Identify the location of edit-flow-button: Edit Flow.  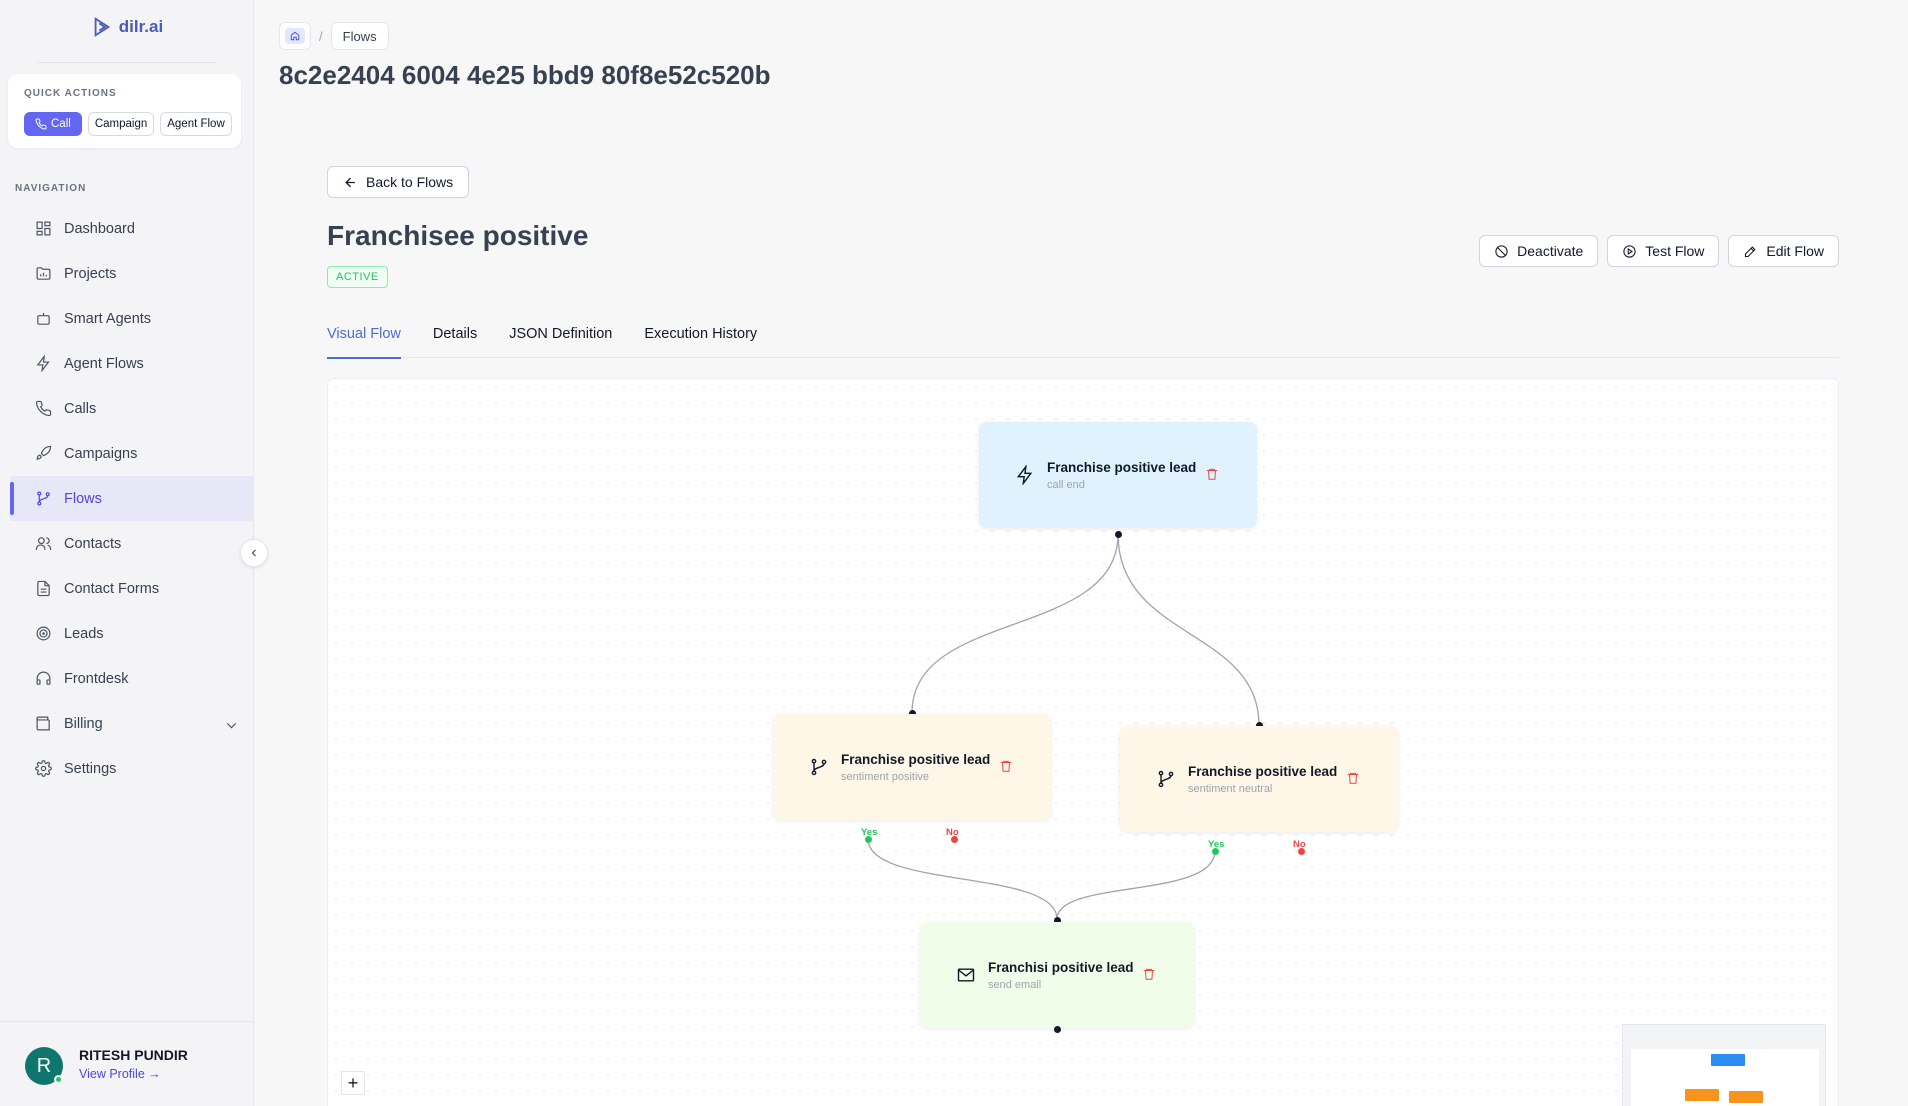
(1783, 251).